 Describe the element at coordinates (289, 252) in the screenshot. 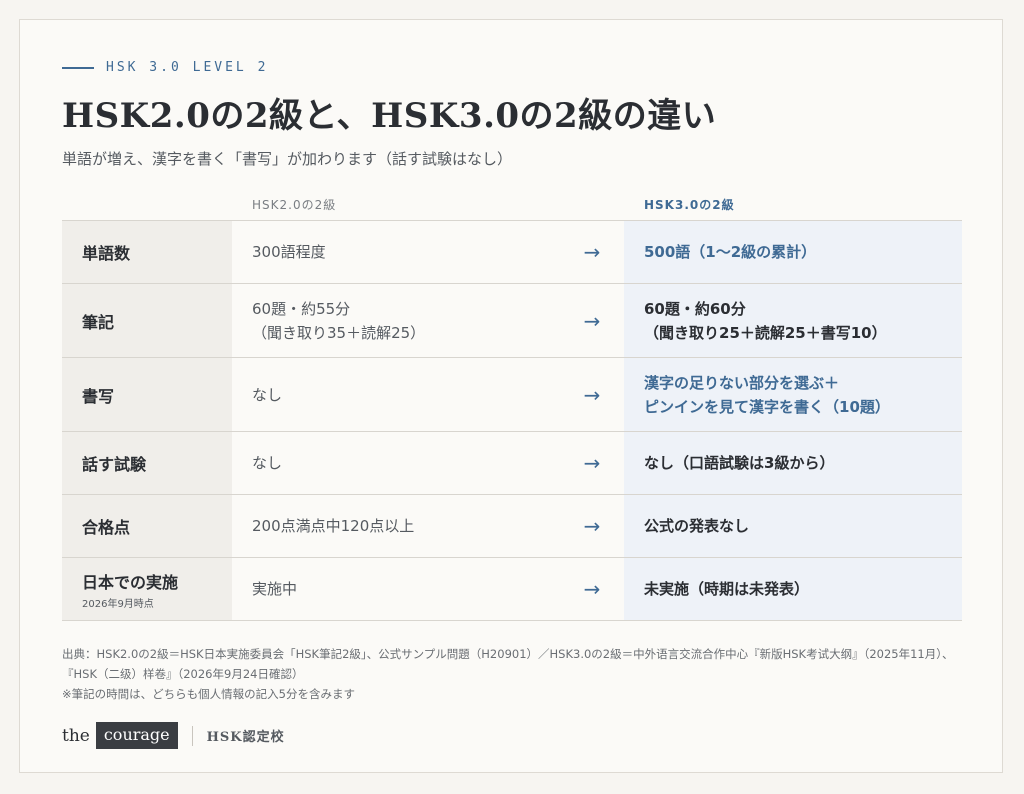

I see `old-value: 300語程度` at that location.